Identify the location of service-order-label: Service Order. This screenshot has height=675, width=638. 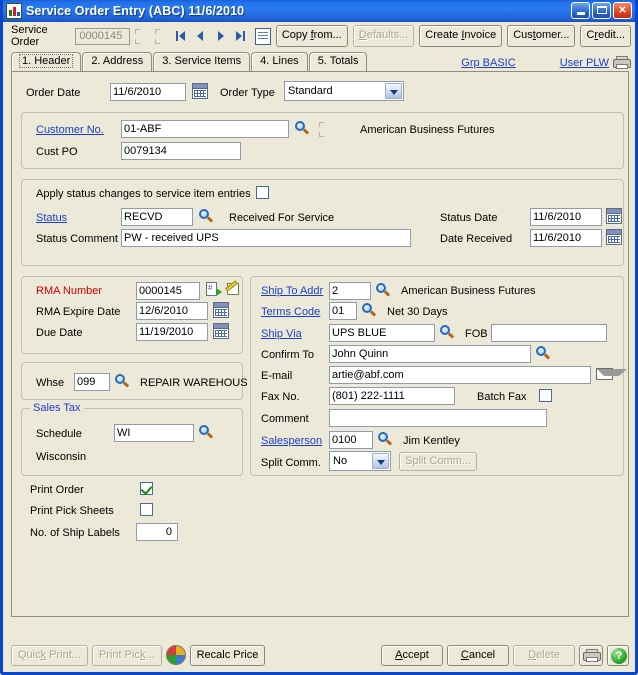
(29, 36).